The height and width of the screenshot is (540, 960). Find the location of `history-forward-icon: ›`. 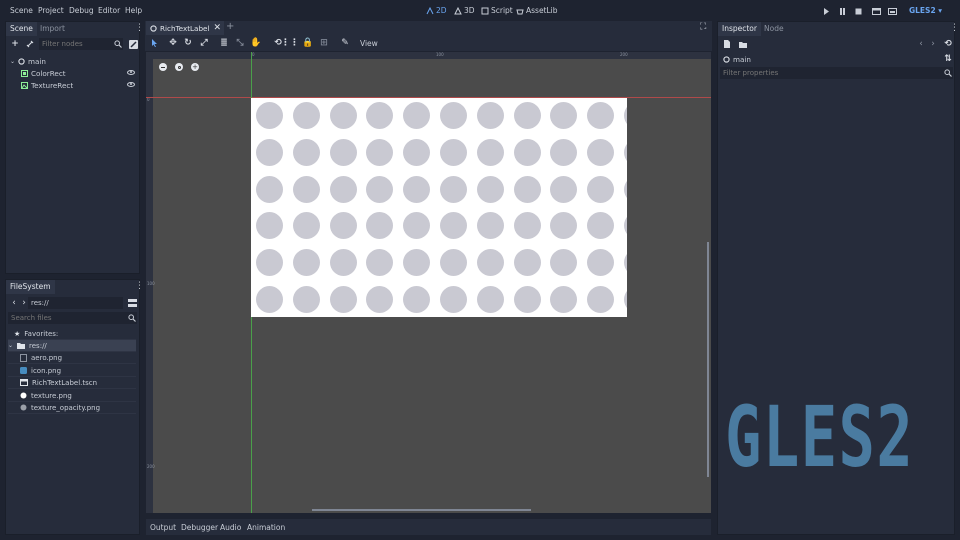

history-forward-icon: › is located at coordinates (933, 44).